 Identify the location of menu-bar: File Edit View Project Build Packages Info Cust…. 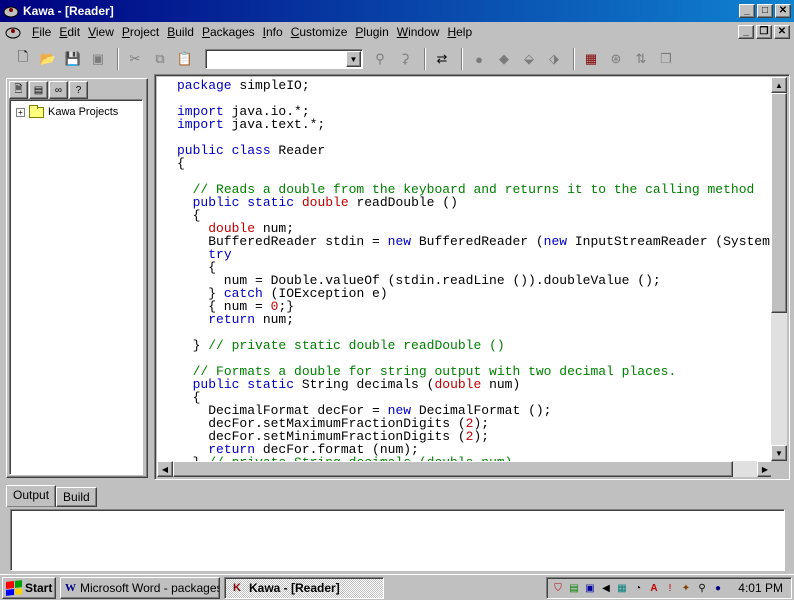
(397, 32).